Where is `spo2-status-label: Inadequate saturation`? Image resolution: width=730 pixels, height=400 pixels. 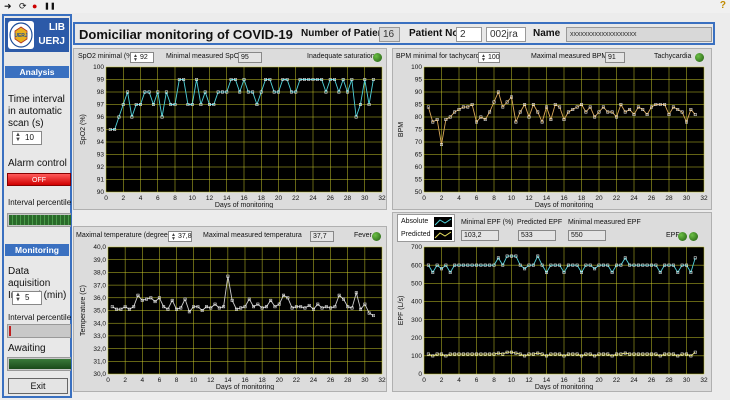
spo2-status-label: Inadequate saturation is located at coordinates (341, 56).